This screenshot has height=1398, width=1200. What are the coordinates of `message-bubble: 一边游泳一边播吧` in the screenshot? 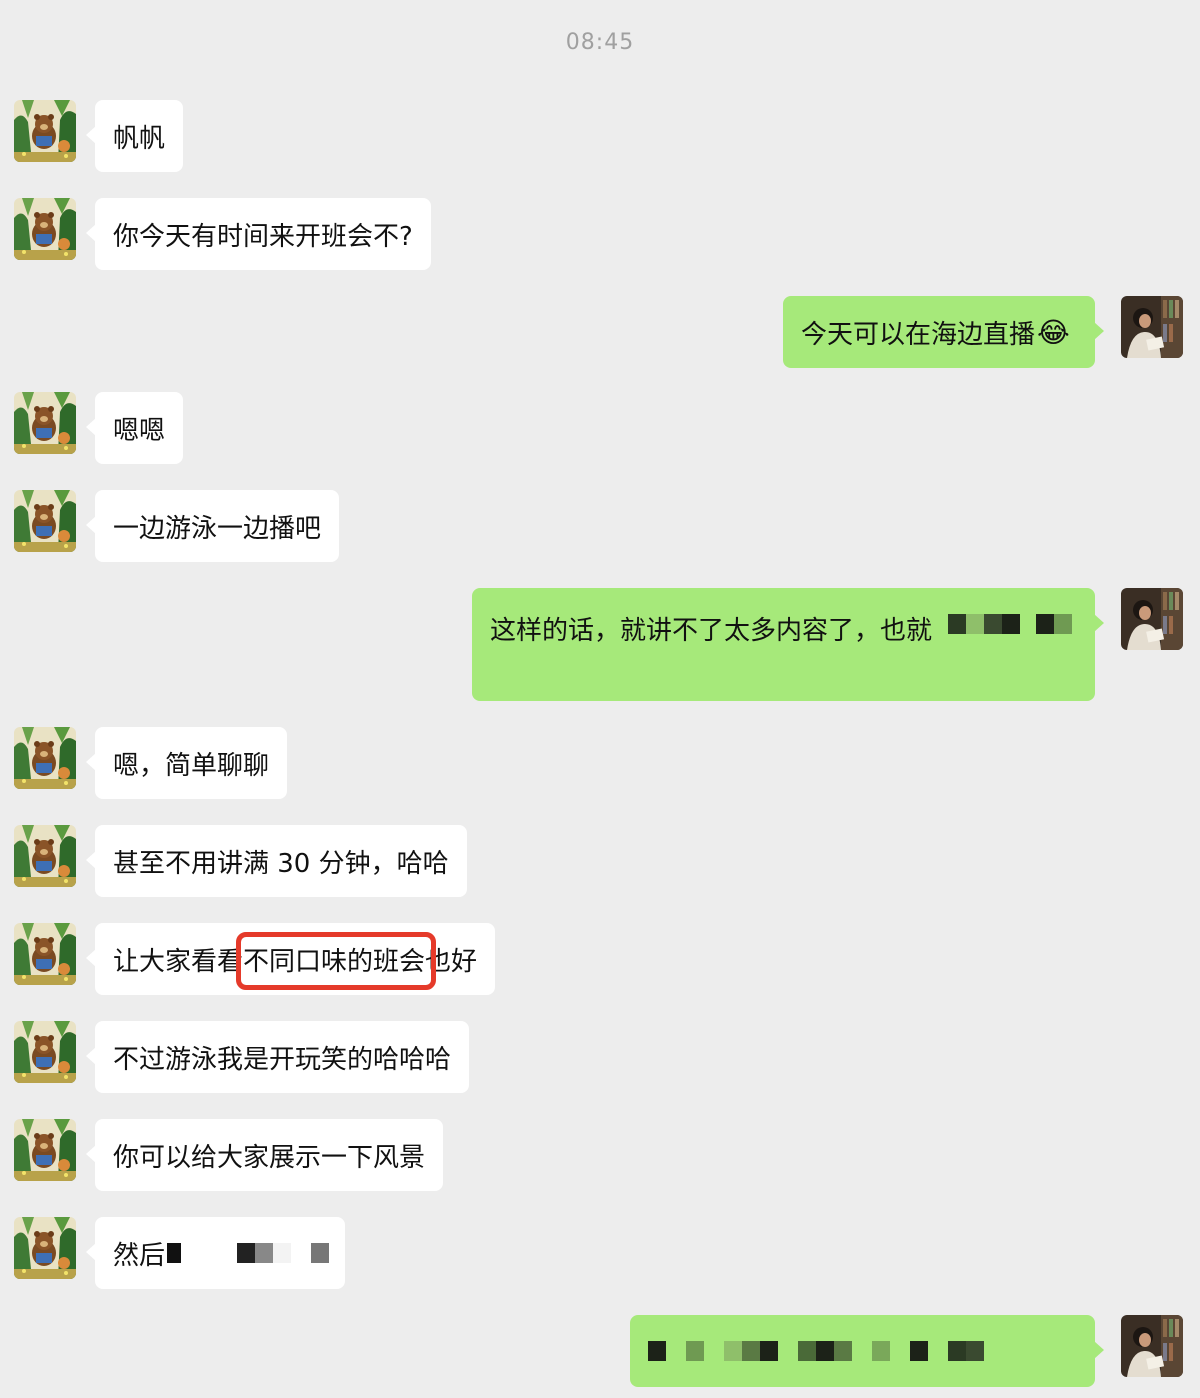 It's located at (212, 526).